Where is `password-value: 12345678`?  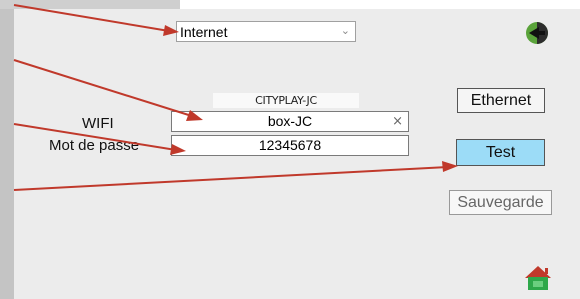
password-value: 12345678 is located at coordinates (290, 145).